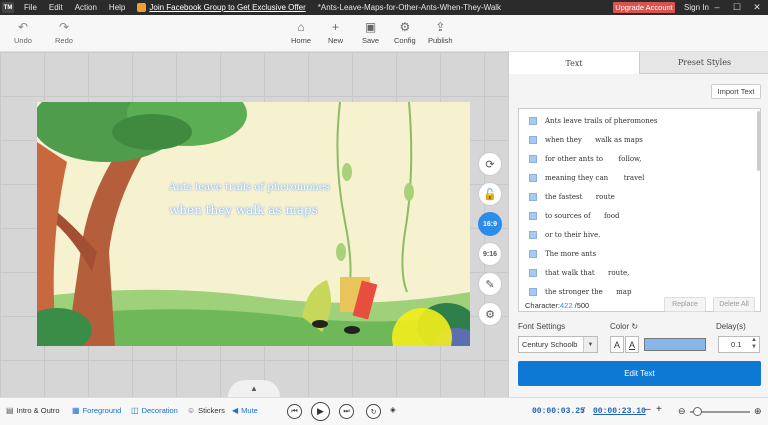 This screenshot has width=768, height=425. Describe the element at coordinates (632, 344) in the screenshot. I see `text-outline-icon: A` at that location.